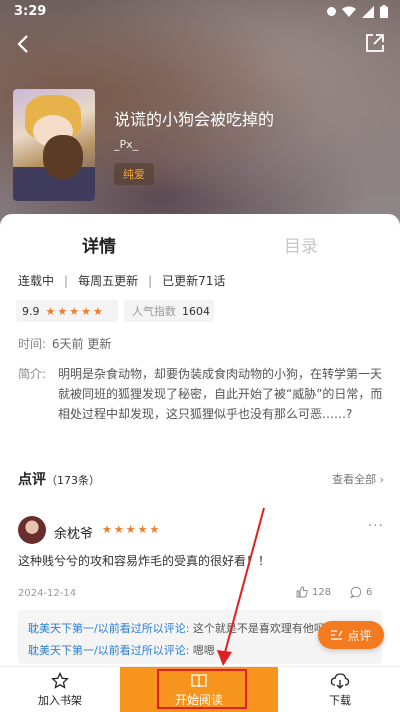  Describe the element at coordinates (340, 681) in the screenshot. I see `cloud-download-icon` at that location.